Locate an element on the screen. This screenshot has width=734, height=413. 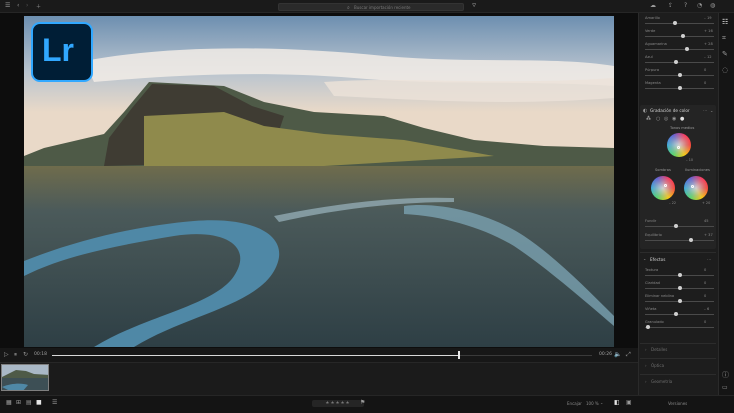
compare-view-icon: ◧ is located at coordinates (617, 402).